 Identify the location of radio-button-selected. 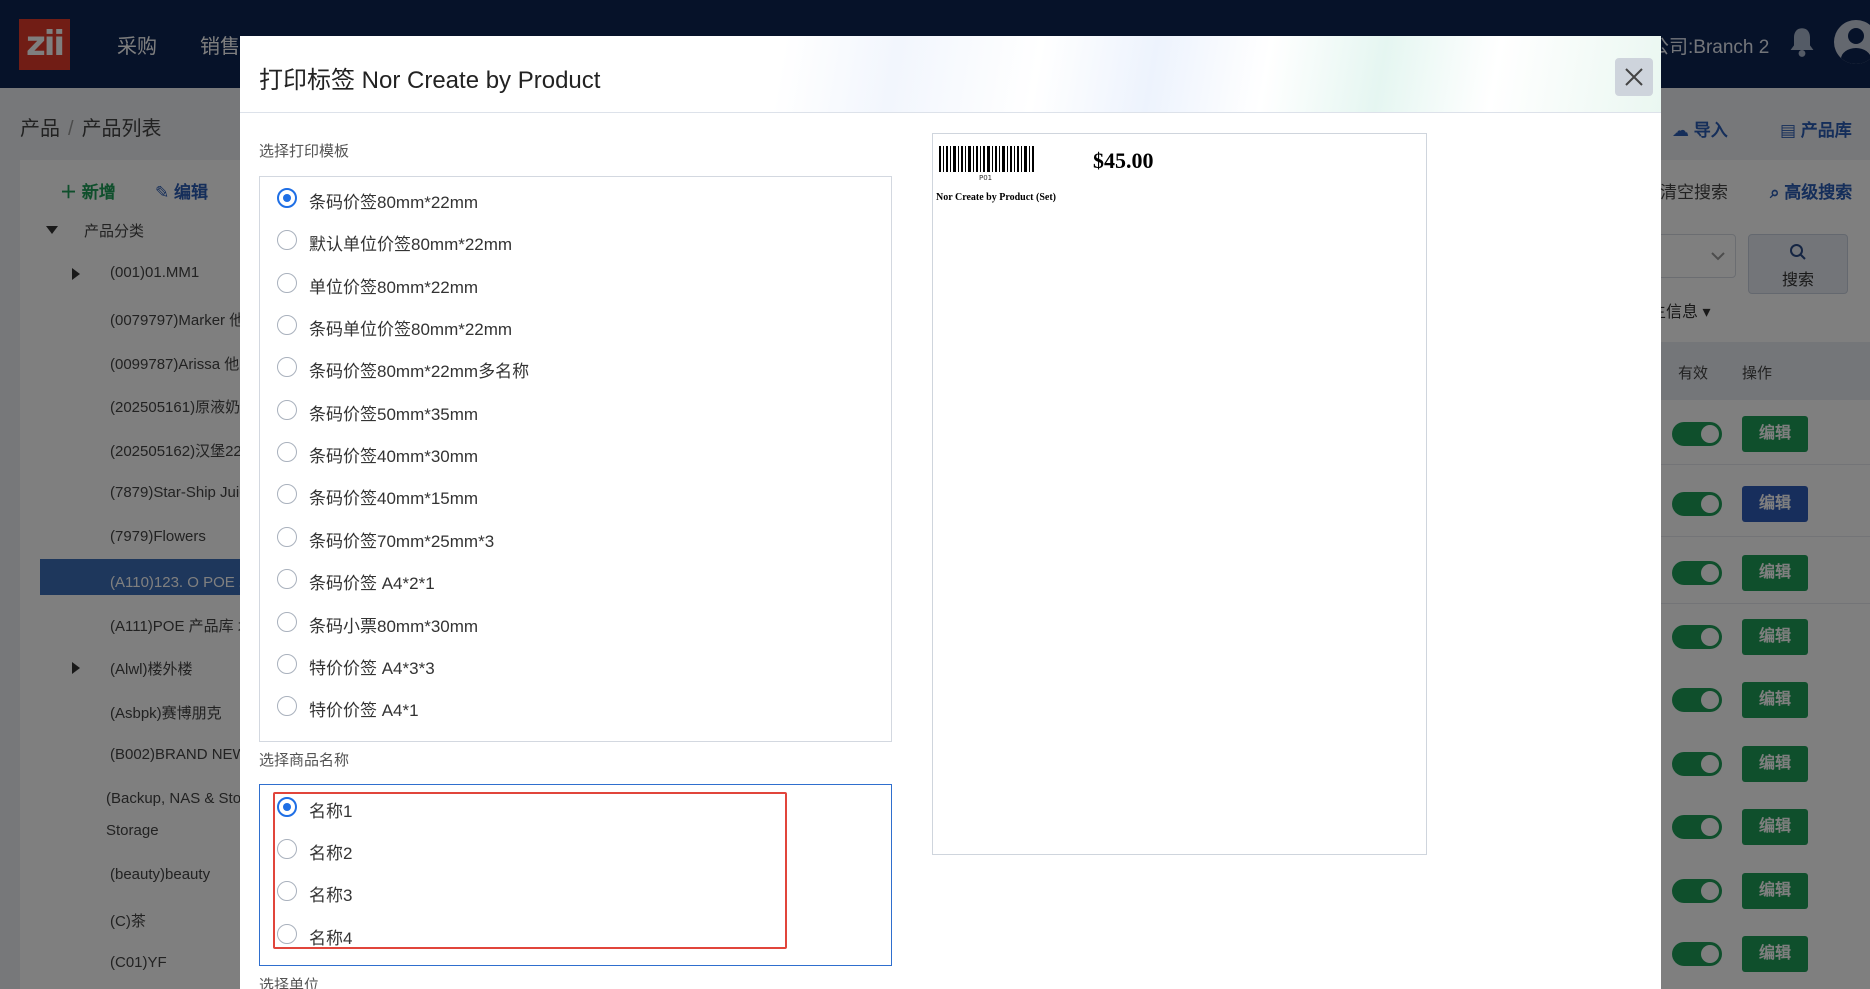
(287, 198).